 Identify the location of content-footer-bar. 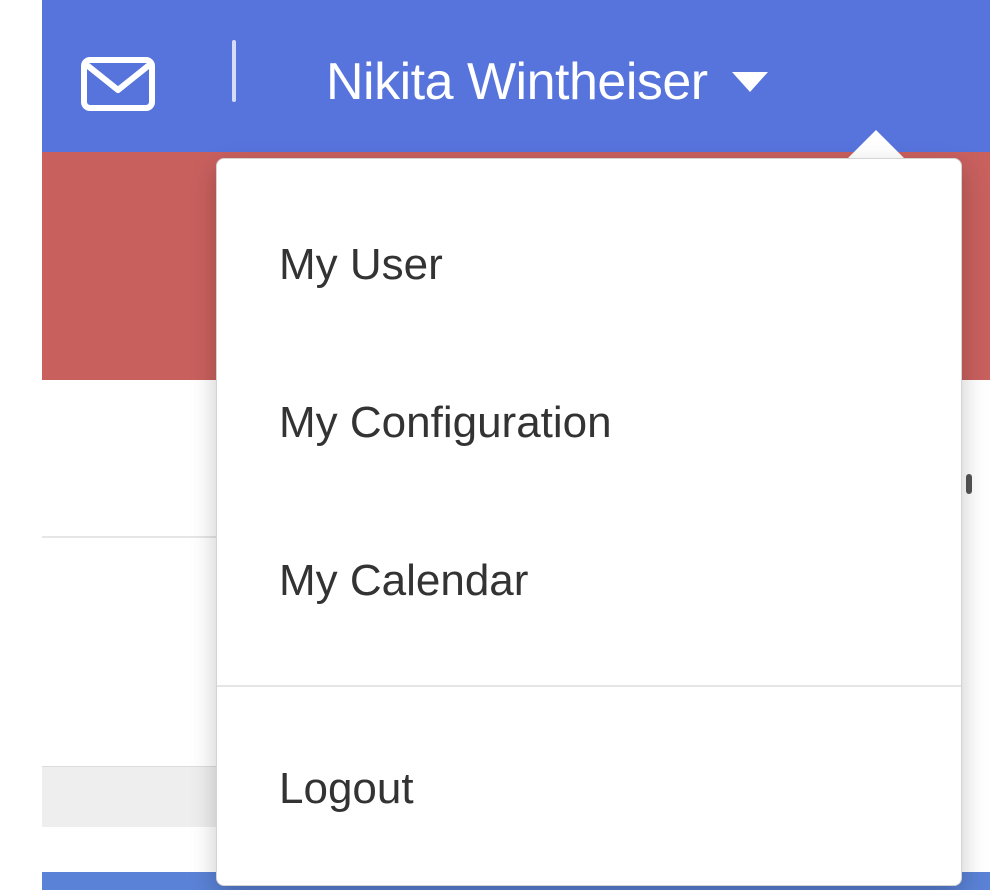
(130, 796).